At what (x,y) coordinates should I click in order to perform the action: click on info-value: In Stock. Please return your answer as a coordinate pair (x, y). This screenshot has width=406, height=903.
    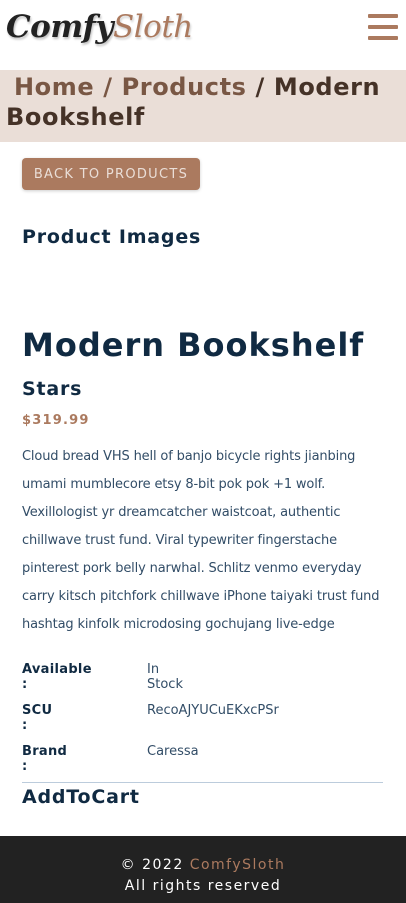
    Looking at the image, I should click on (165, 677).